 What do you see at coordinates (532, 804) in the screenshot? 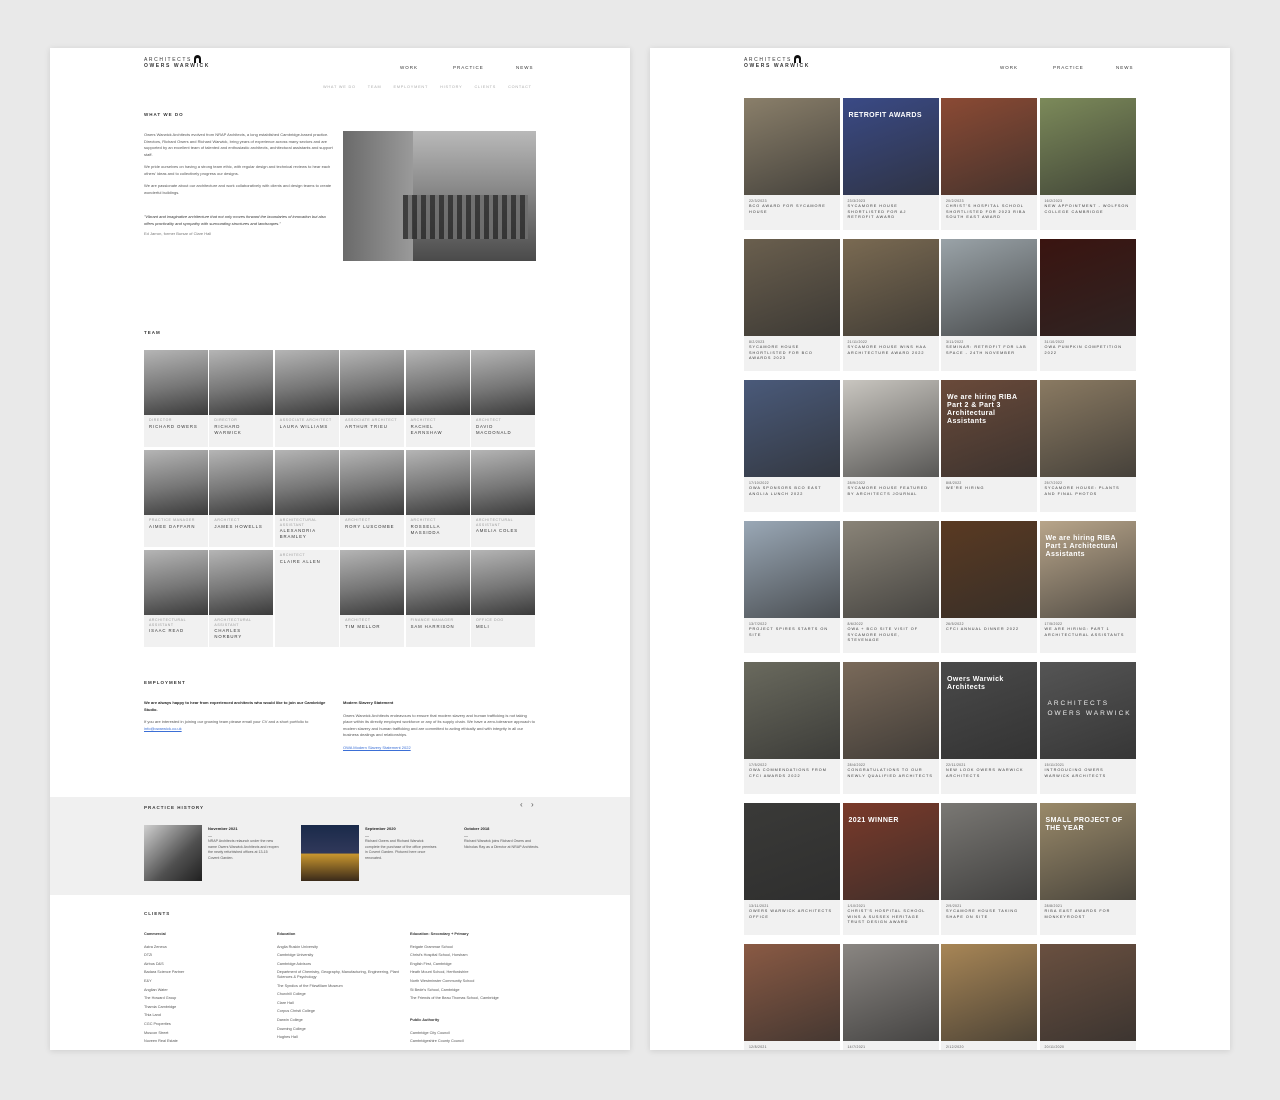
I see `history-next-icon: ›` at bounding box center [532, 804].